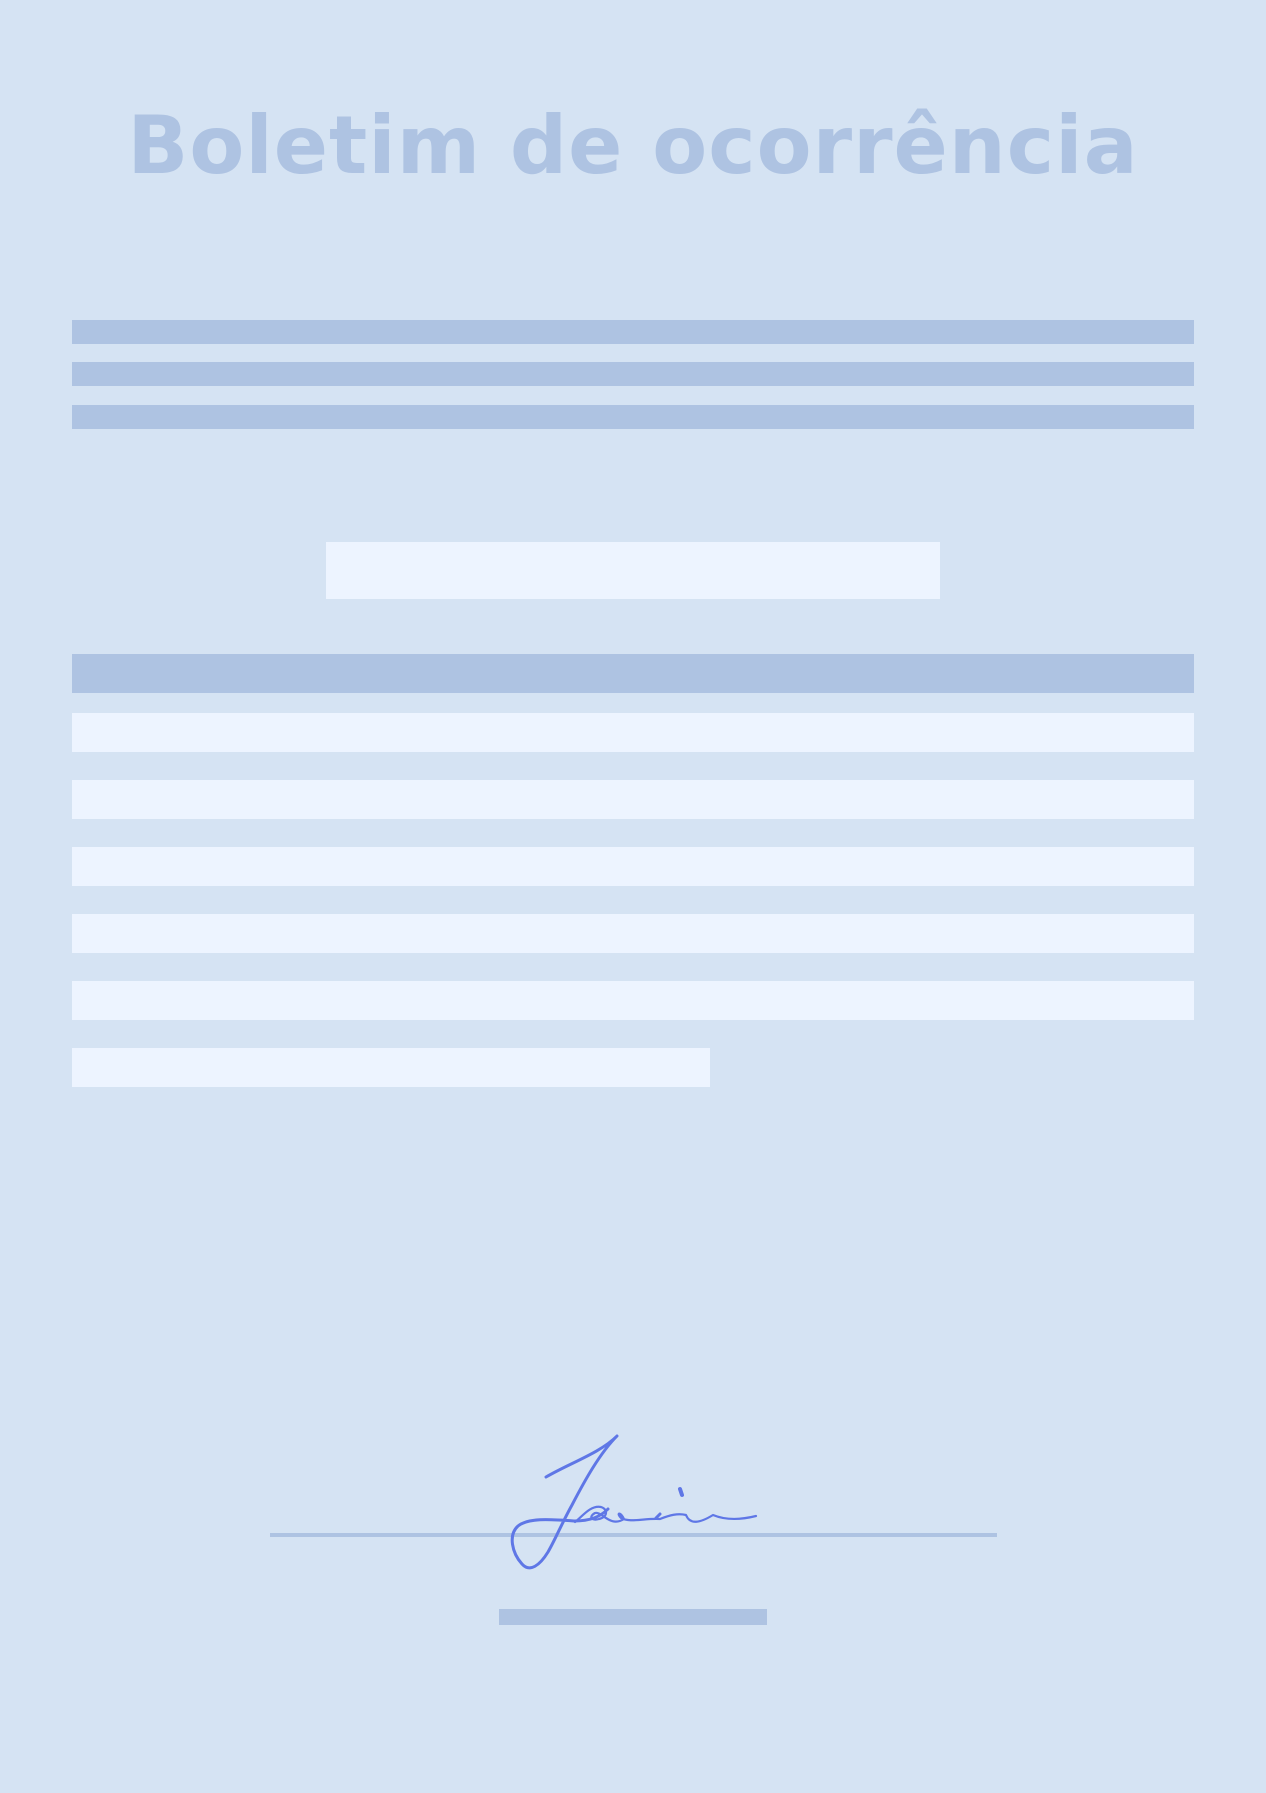  Describe the element at coordinates (633, 1617) in the screenshot. I see `signer-name-placeholder` at that location.